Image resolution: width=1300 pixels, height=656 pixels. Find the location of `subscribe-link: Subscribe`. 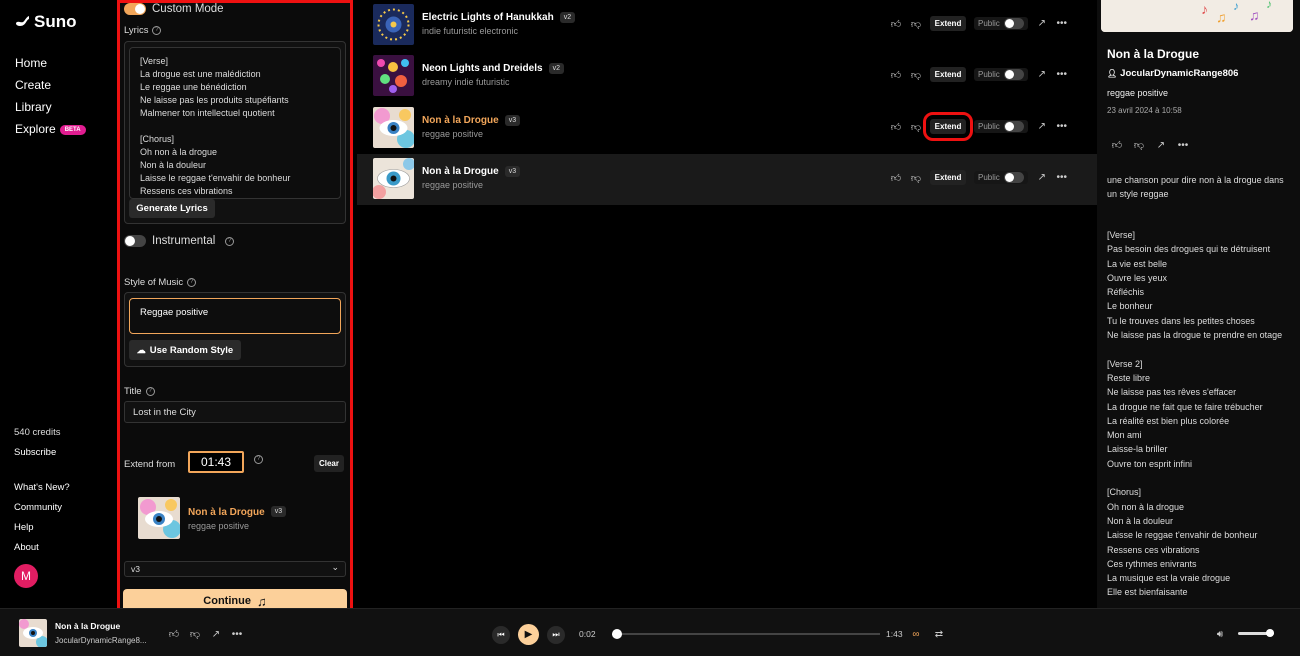

subscribe-link: Subscribe is located at coordinates (35, 452).